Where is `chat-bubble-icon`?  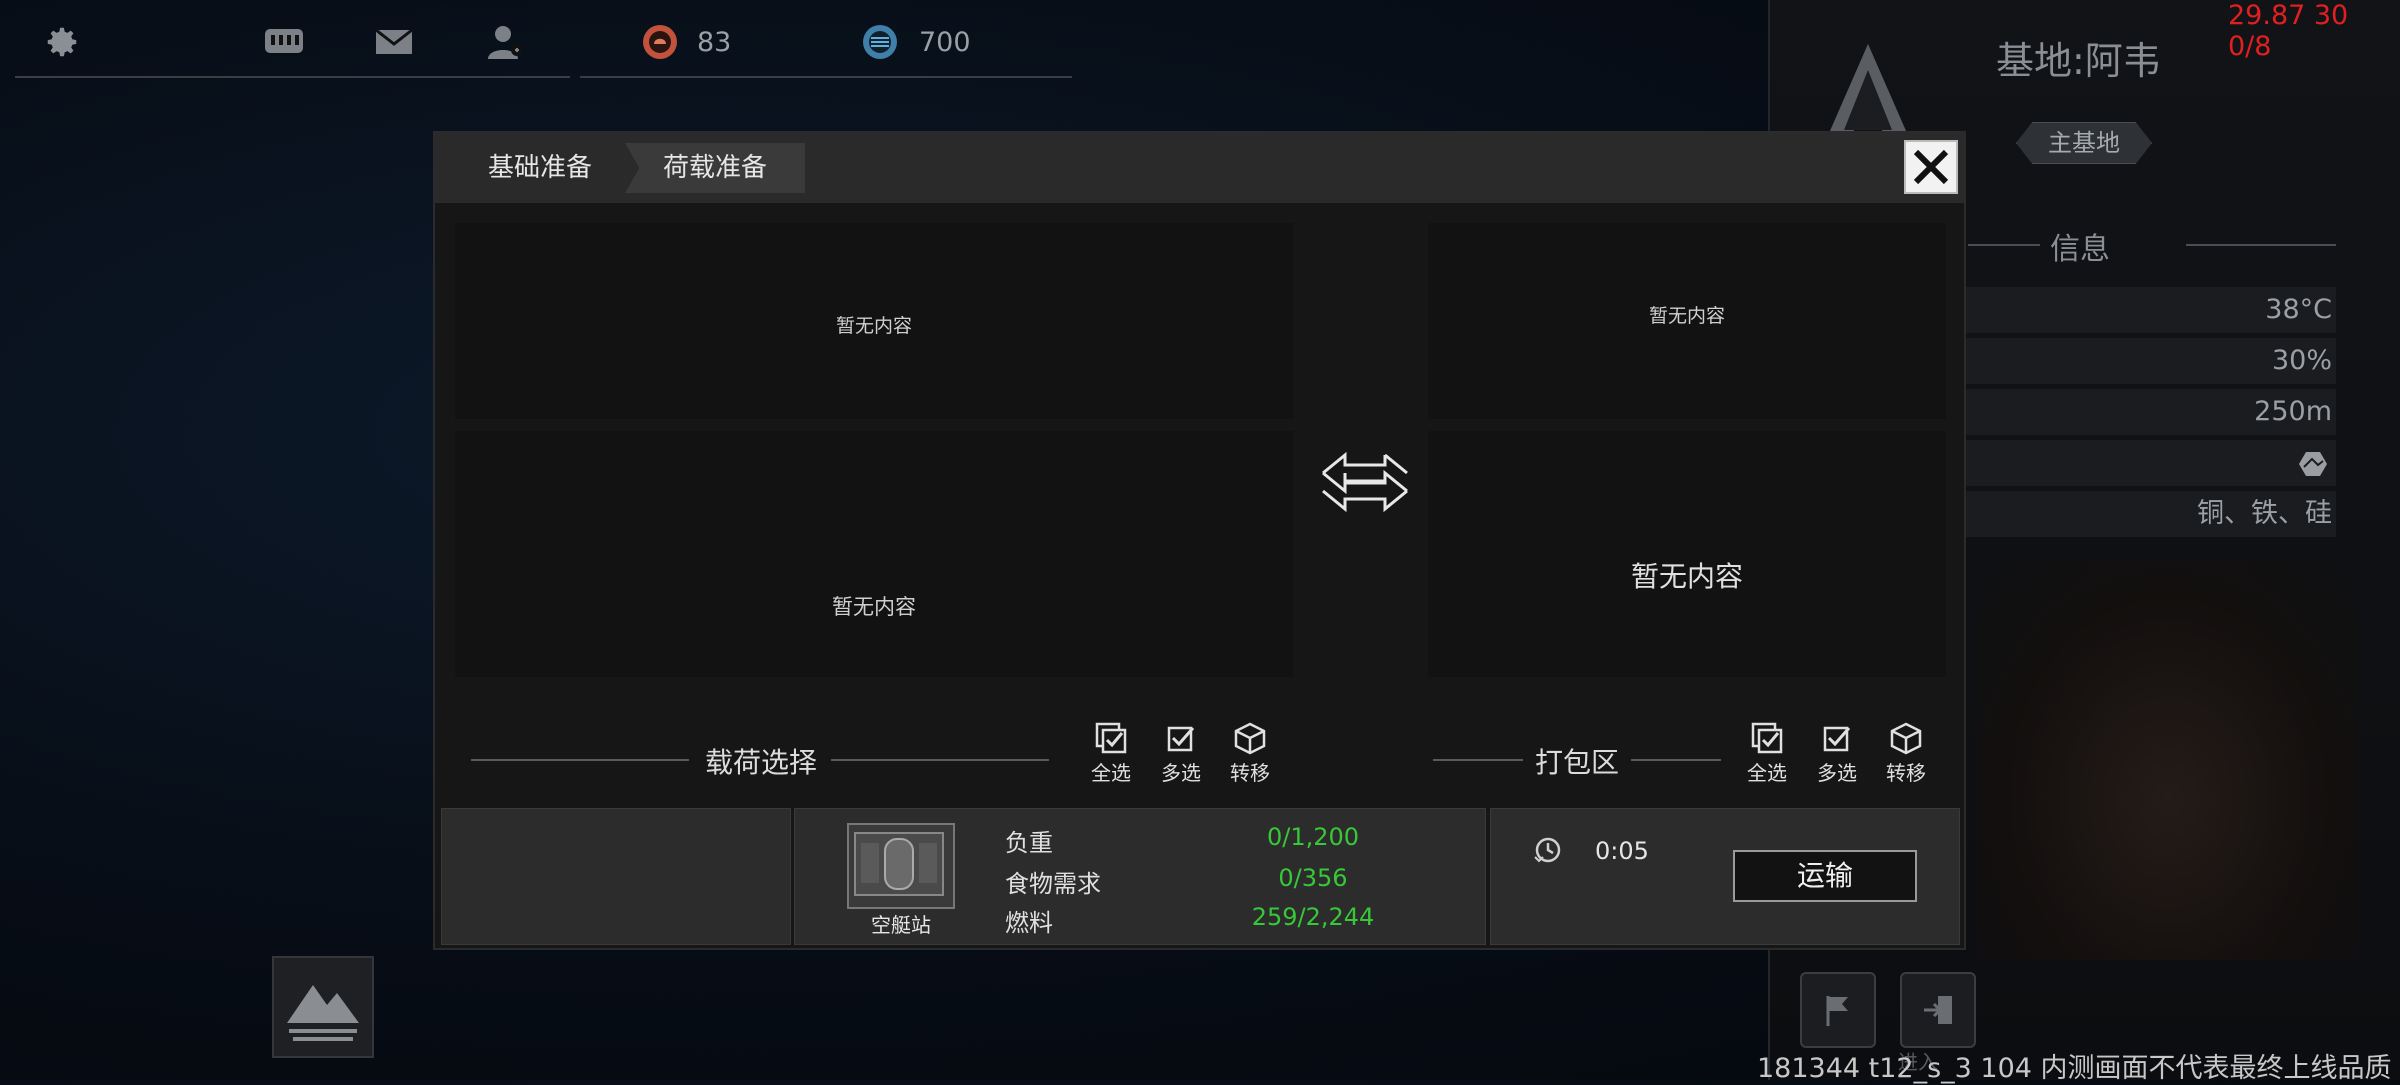
chat-bubble-icon is located at coordinates (284, 42).